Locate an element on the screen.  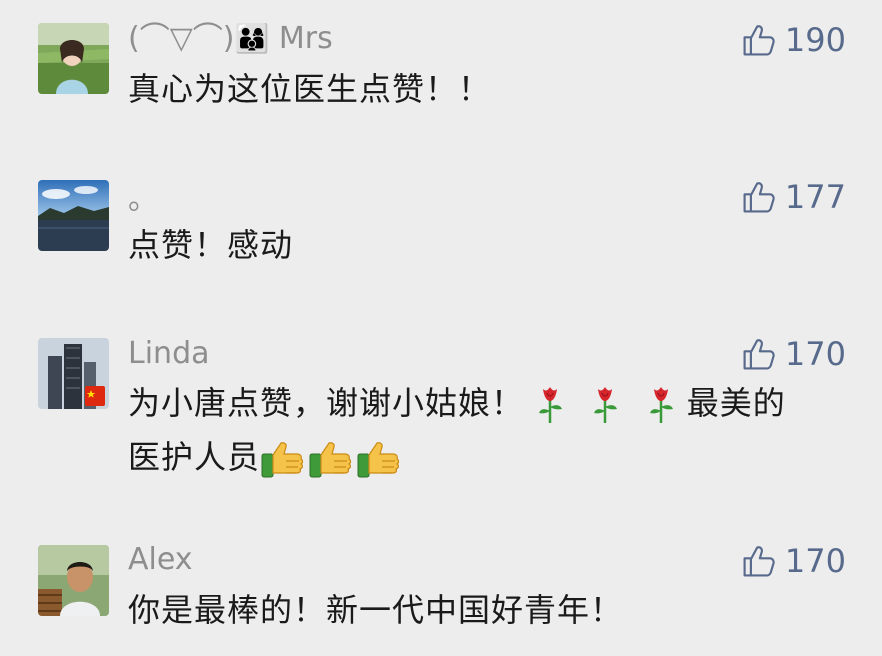
commenter-name: 。 is located at coordinates (143, 200).